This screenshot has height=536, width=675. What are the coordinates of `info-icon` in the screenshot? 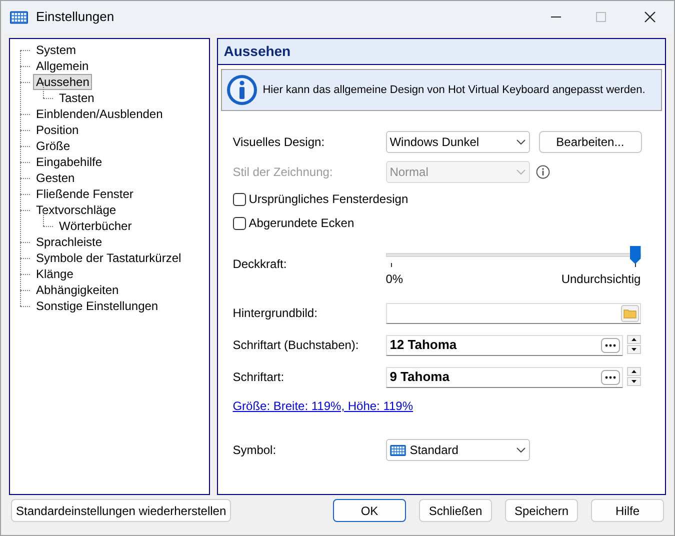 It's located at (242, 90).